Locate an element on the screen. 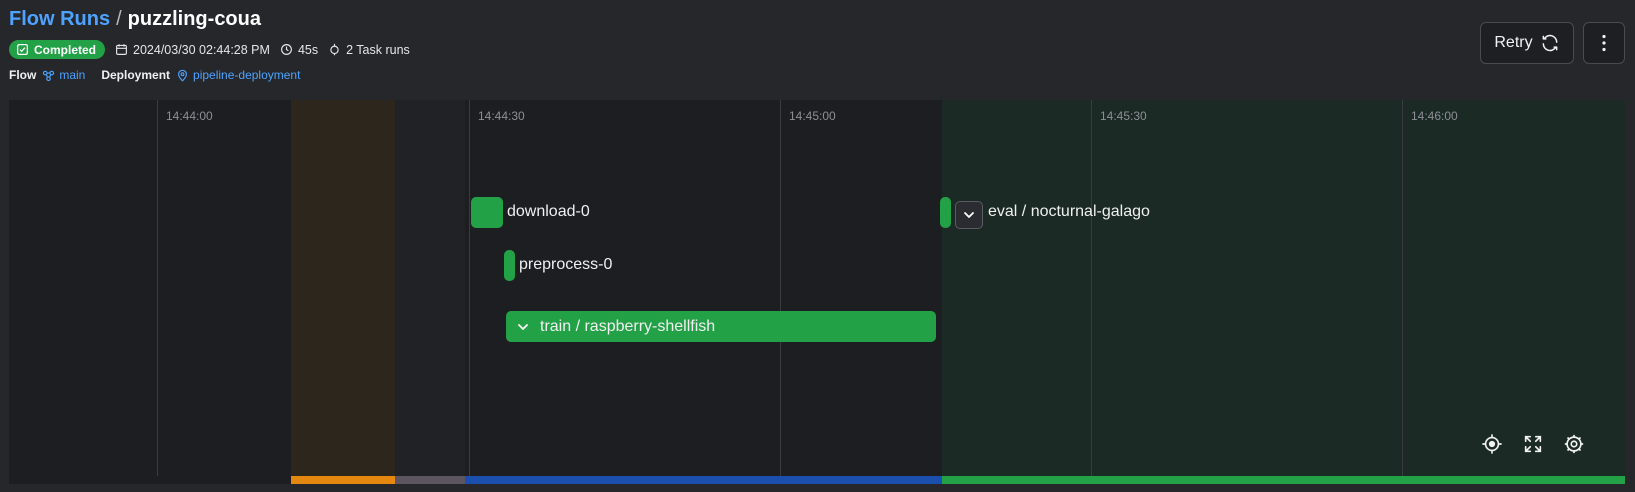 Image resolution: width=1635 pixels, height=492 pixels. task-runs-count: 2 Task runs is located at coordinates (369, 50).